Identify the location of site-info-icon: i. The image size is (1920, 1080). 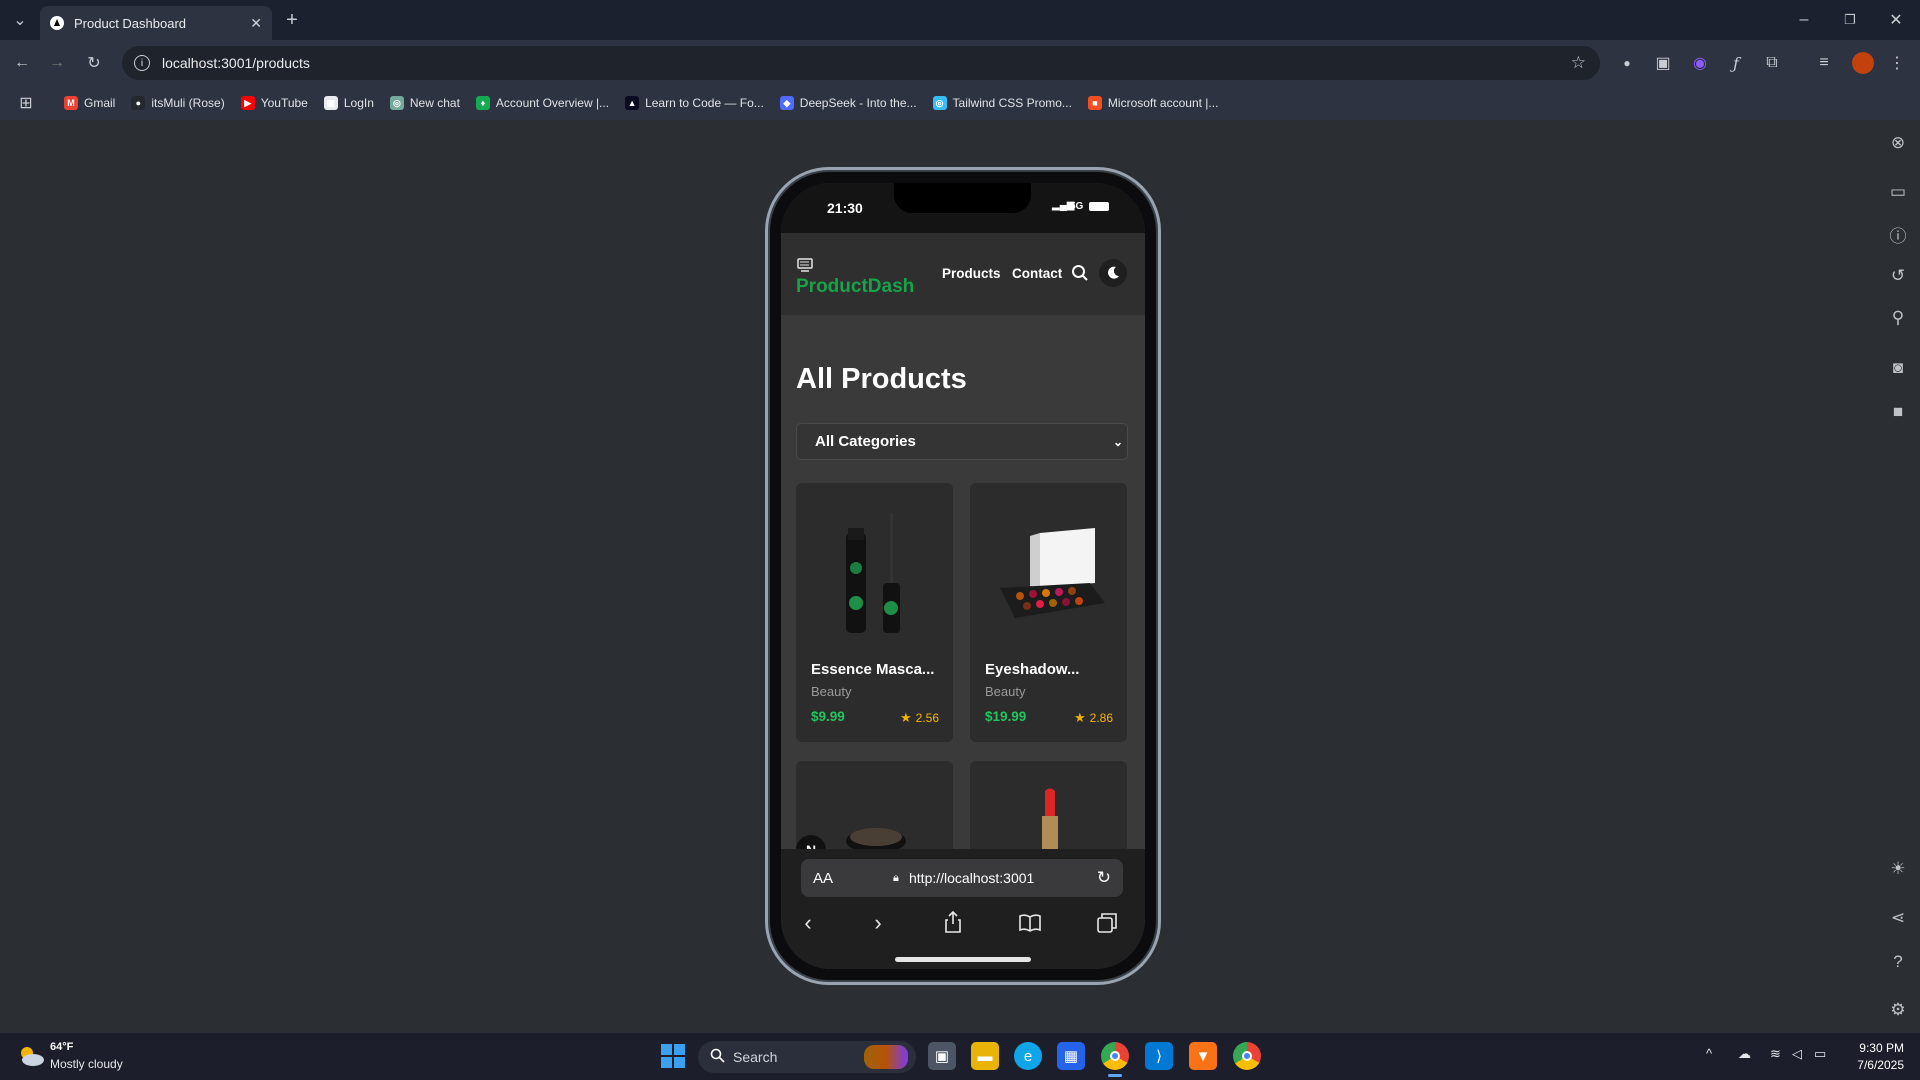
(142, 63).